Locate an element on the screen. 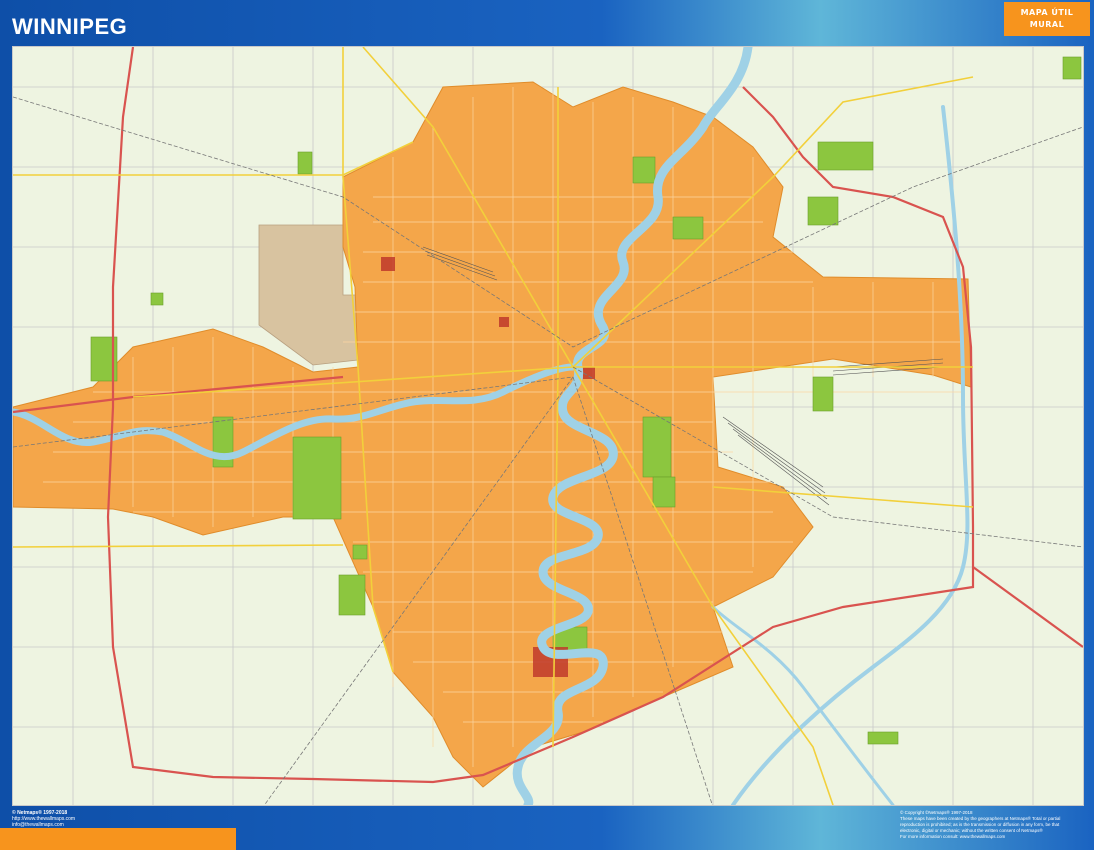  brand-strip is located at coordinates (118, 839).